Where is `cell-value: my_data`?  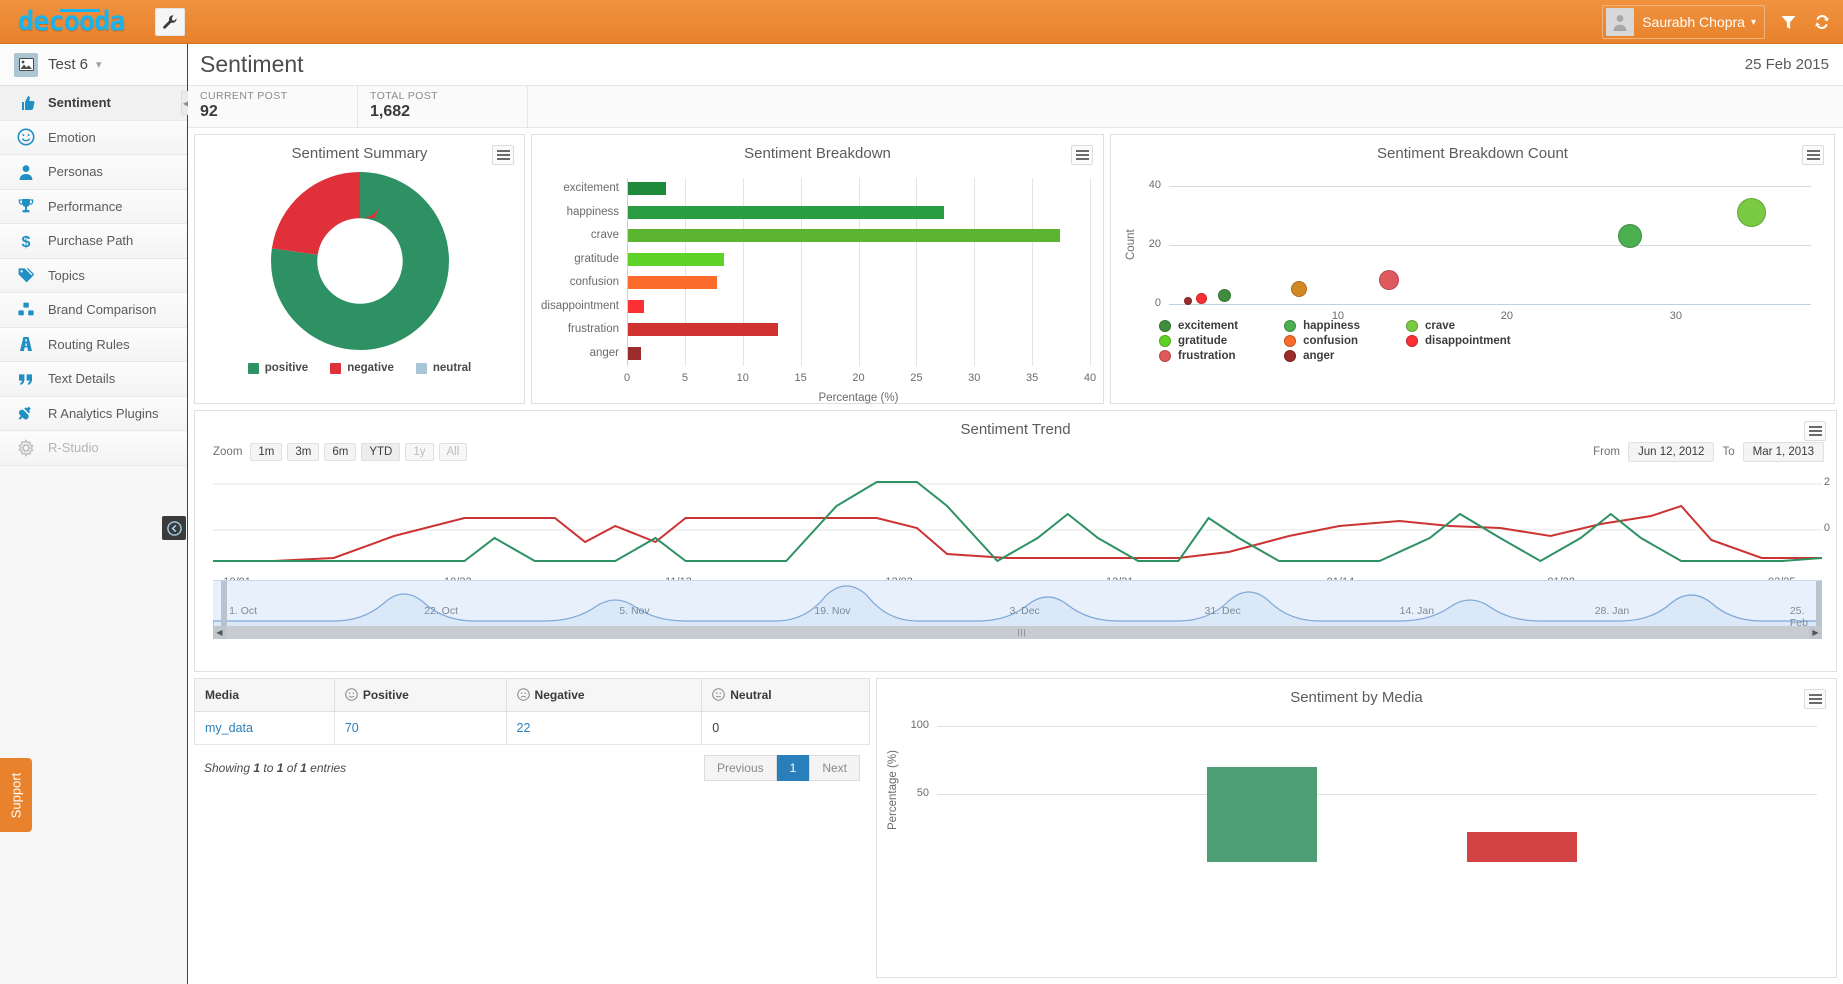 cell-value: my_data is located at coordinates (229, 728).